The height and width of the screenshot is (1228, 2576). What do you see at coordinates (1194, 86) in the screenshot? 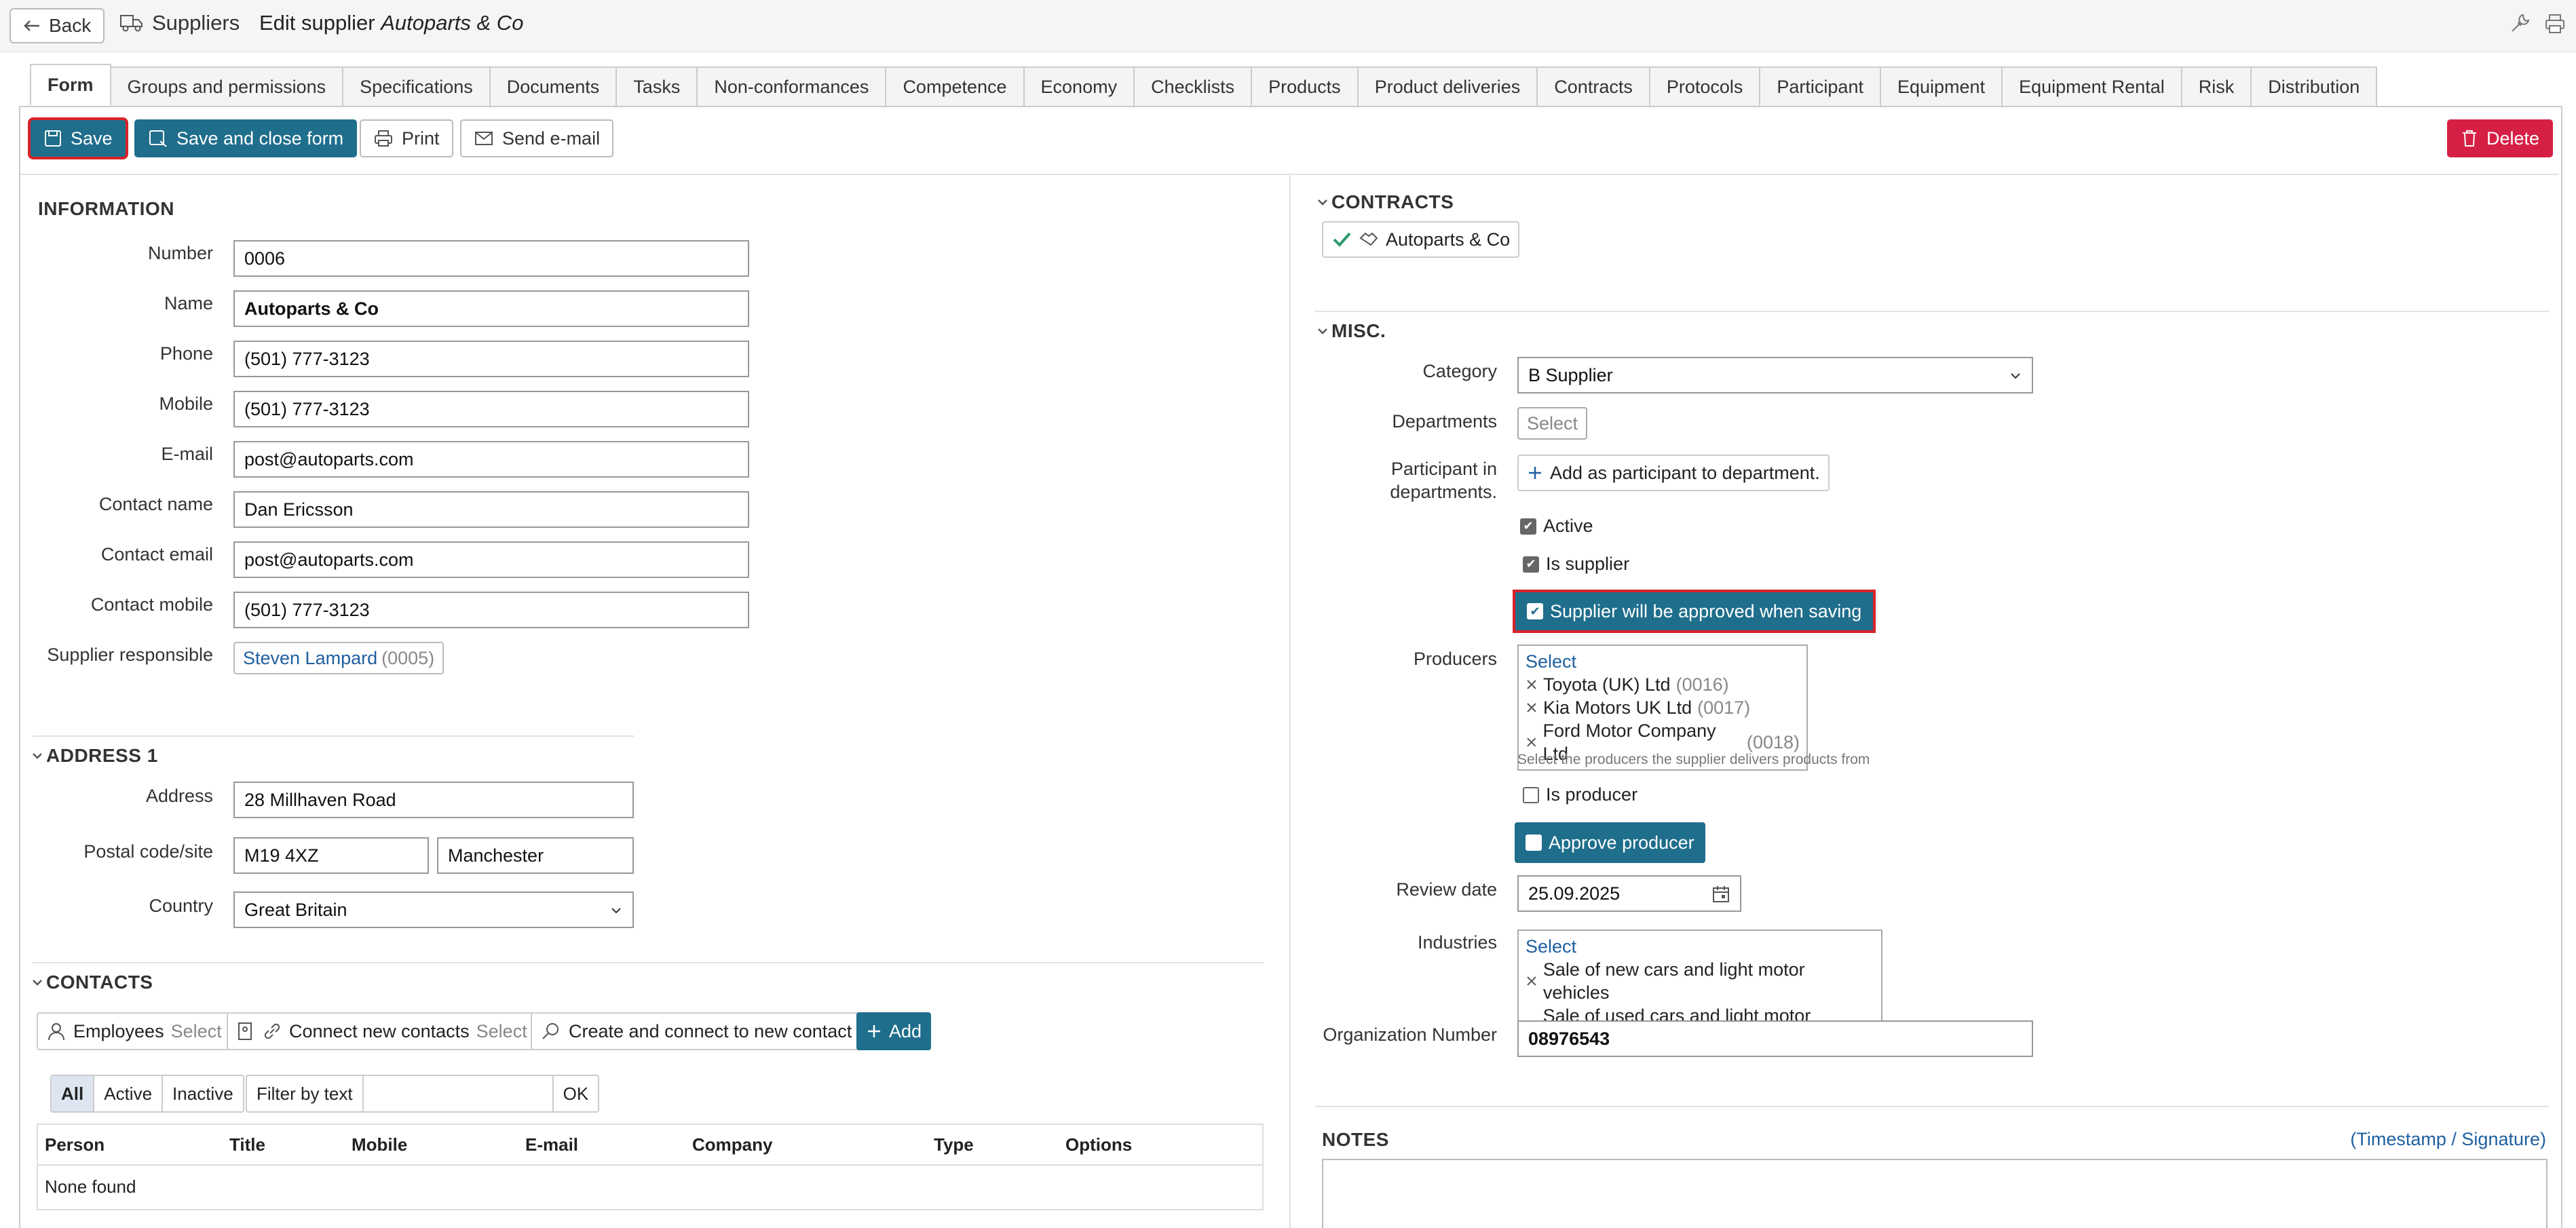
I see `tab-checklists: Checklists` at bounding box center [1194, 86].